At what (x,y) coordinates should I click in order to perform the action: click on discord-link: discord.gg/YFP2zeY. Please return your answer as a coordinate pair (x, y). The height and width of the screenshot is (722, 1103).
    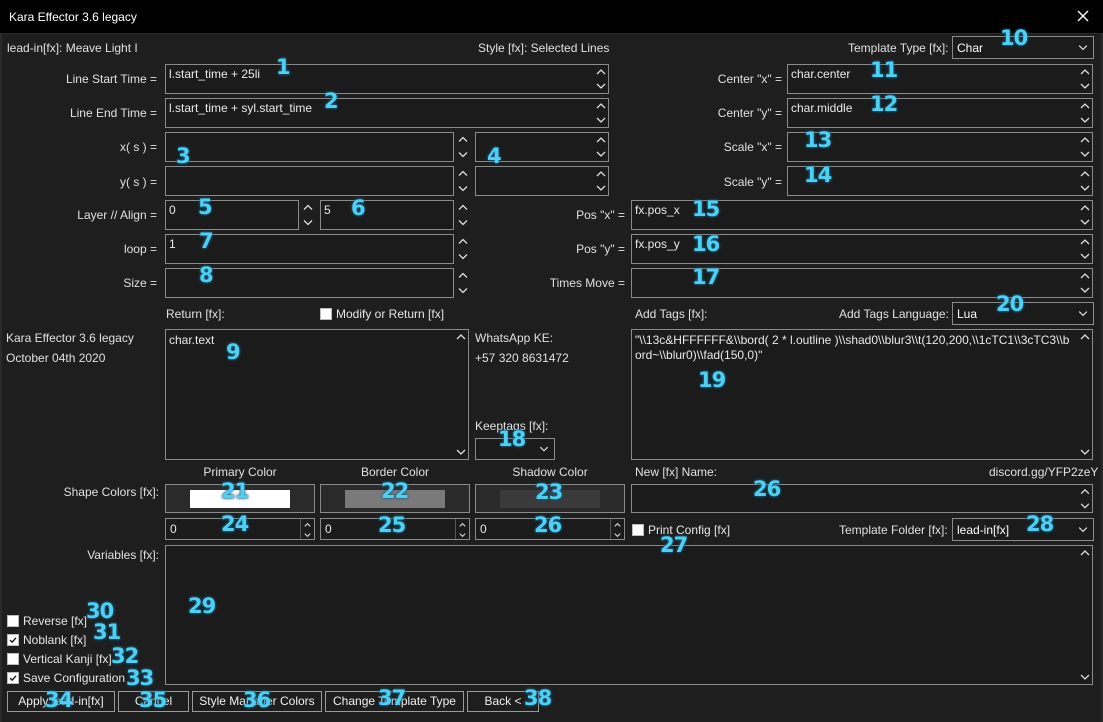
    Looking at the image, I should click on (1043, 472).